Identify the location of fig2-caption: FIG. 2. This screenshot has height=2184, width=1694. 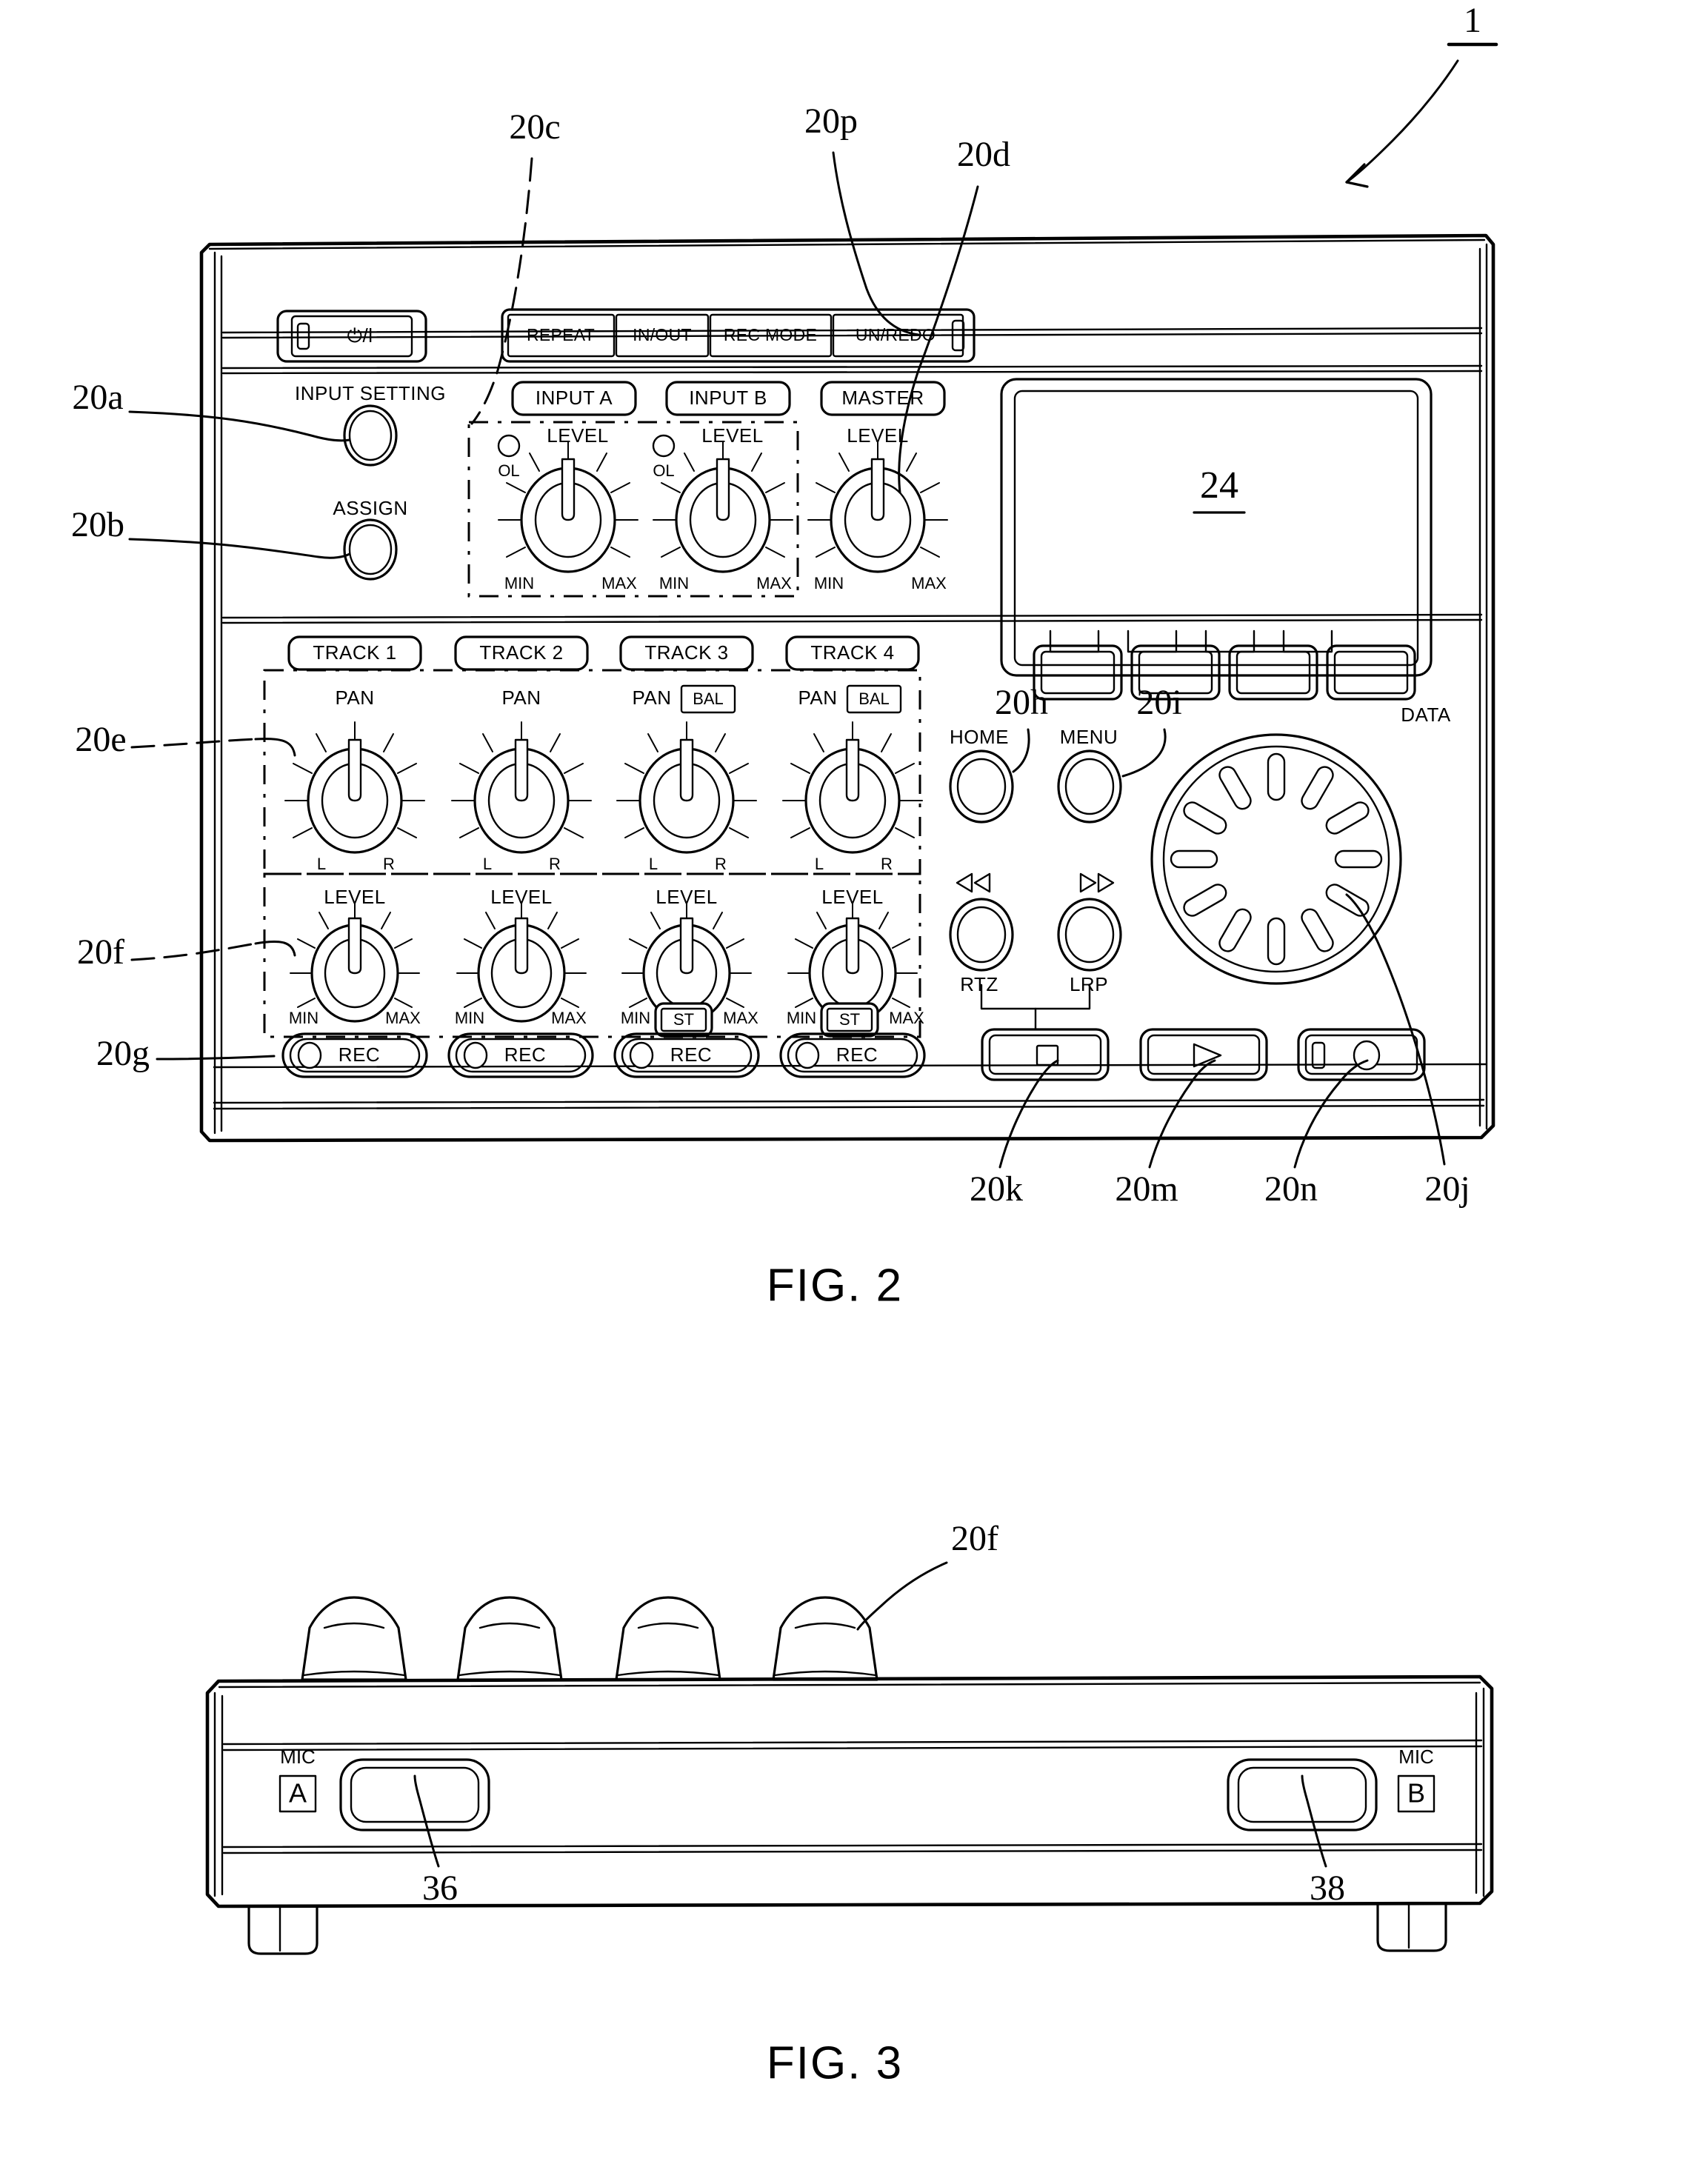
(835, 1285).